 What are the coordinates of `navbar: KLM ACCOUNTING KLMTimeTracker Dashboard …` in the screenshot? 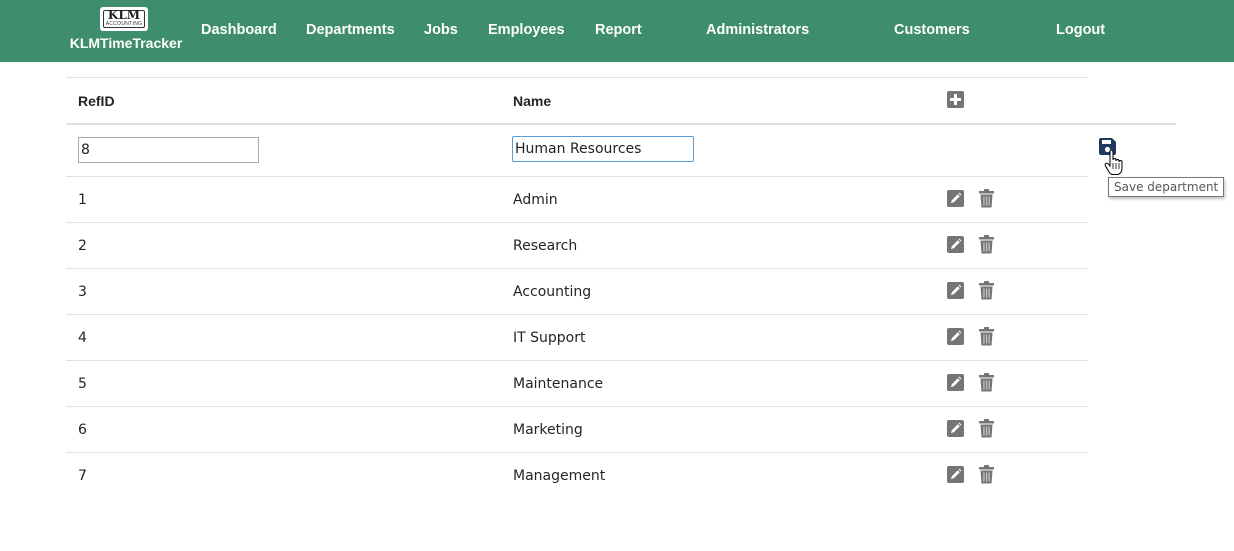 It's located at (617, 31).